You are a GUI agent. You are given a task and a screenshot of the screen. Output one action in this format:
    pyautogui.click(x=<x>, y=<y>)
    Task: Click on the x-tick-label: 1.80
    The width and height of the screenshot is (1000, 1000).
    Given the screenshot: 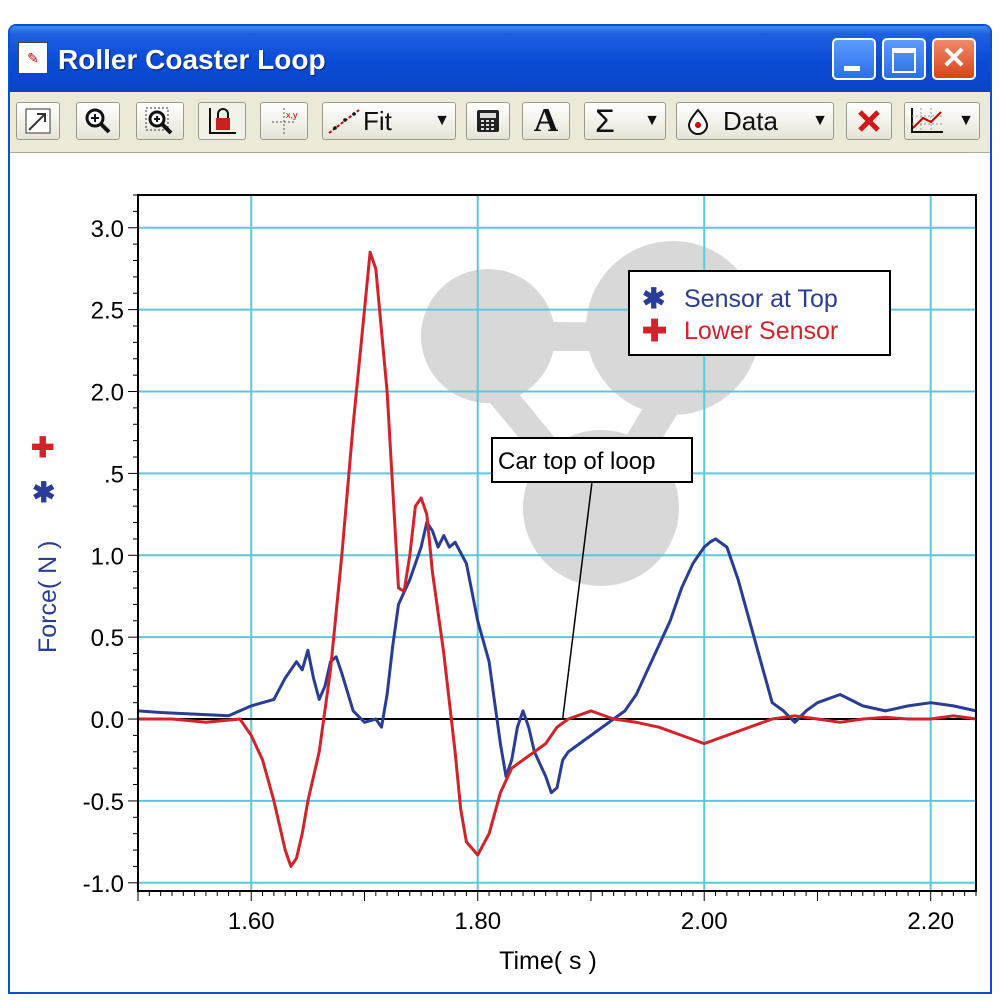 What is the action you would take?
    pyautogui.click(x=477, y=921)
    